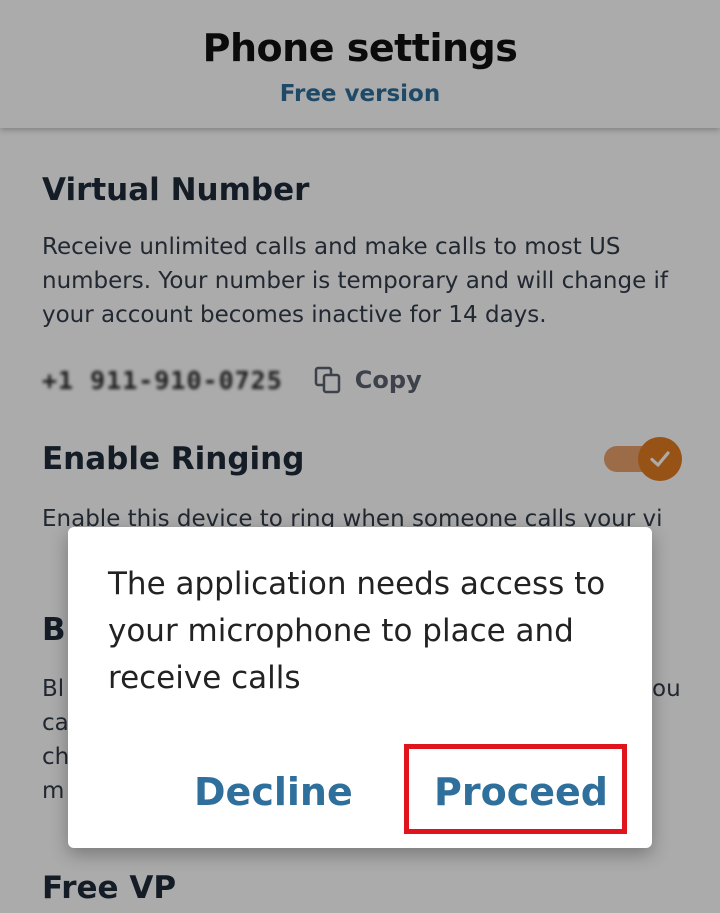 The image size is (720, 913). What do you see at coordinates (273, 792) in the screenshot?
I see `decline-button: Decline` at bounding box center [273, 792].